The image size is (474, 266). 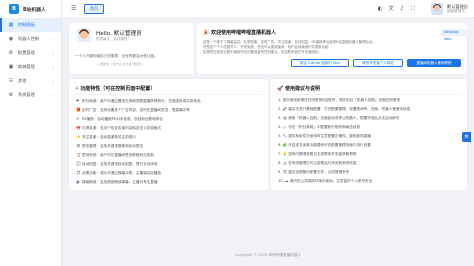 I want to click on feature-item: 💬自动回复：支持关键词自动回复，提升互动体验, so click(x=169, y=164).